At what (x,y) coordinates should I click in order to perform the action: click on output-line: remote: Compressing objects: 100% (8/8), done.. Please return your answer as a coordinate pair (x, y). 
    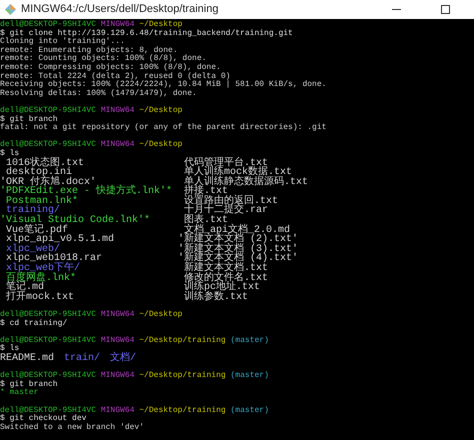
    Looking at the image, I should click on (110, 68).